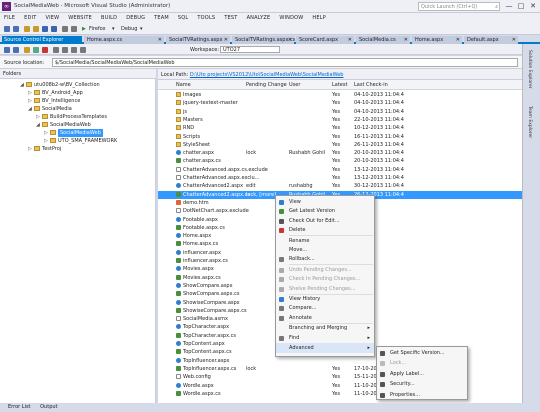  I want to click on doc-tab: Default.aspx ✕, so click(491, 40).